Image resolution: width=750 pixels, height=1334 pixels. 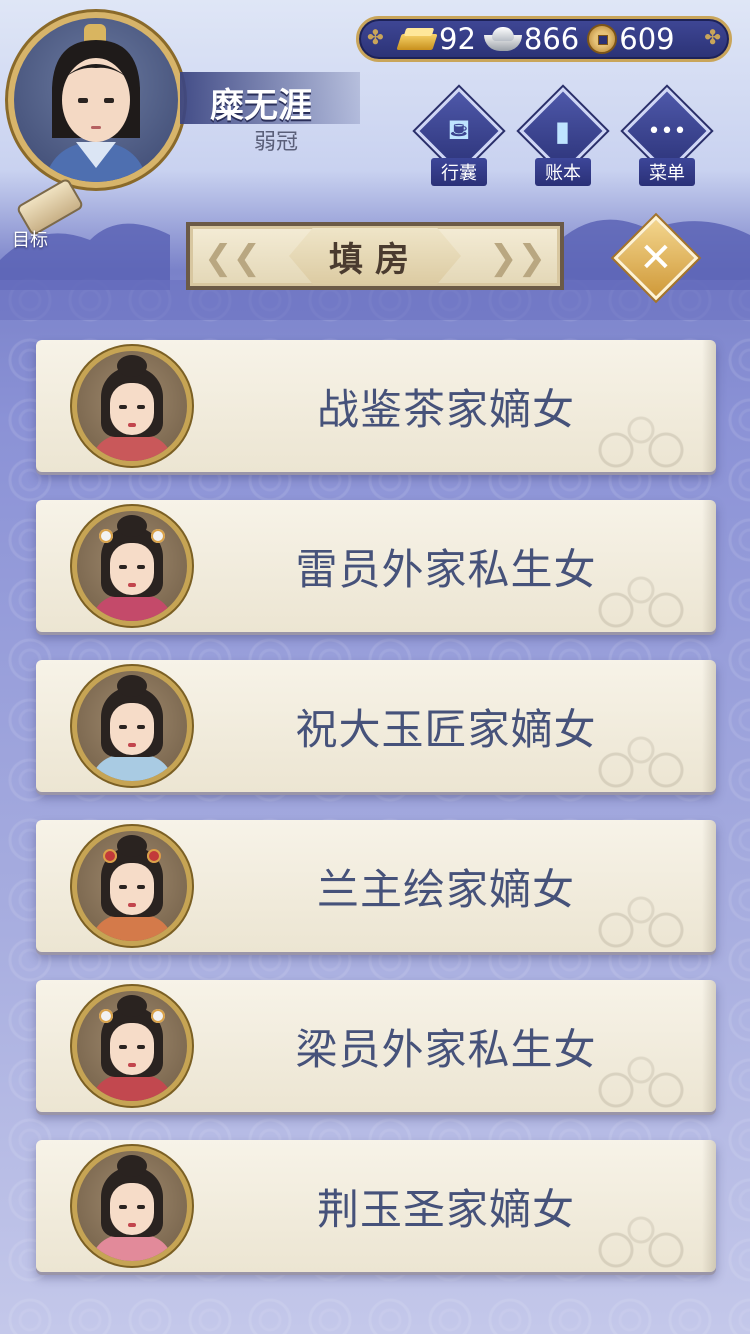 What do you see at coordinates (445, 409) in the screenshot?
I see `candidate-name: 战鉴茶家嫡女` at bounding box center [445, 409].